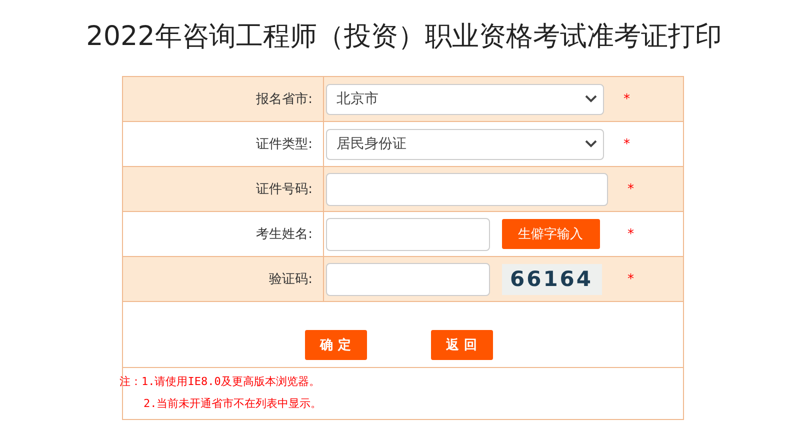 This screenshot has width=808, height=439. I want to click on captcha-image: 66164, so click(552, 279).